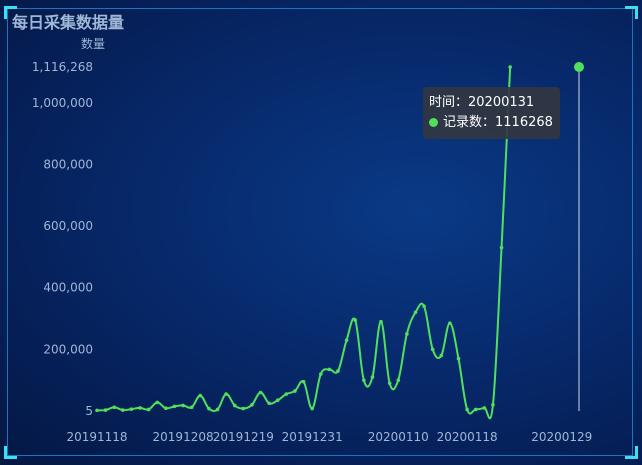 The height and width of the screenshot is (465, 642). I want to click on x-tick-label: 20191231, so click(312, 437).